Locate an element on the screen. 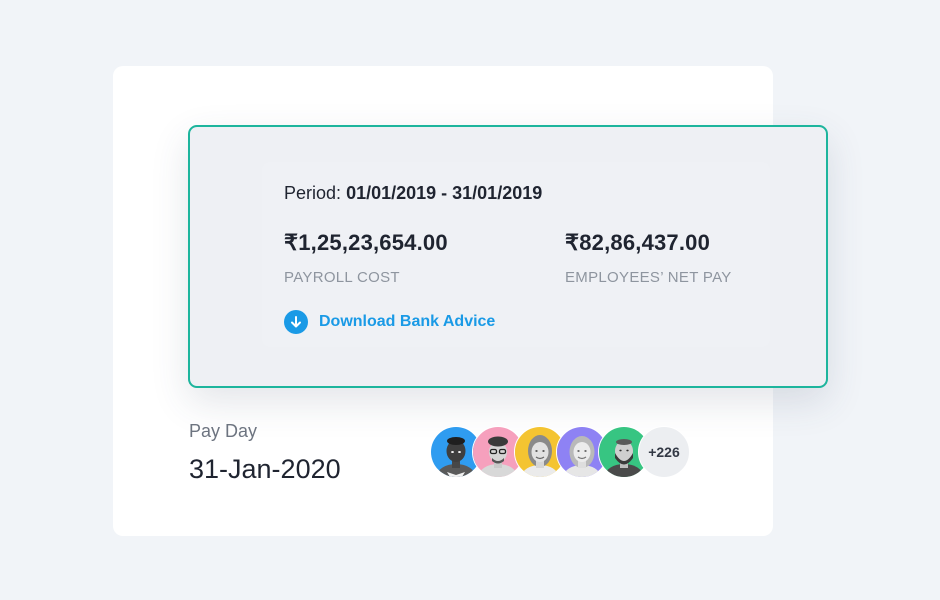  net-pay-amount: ₹82,86,437.00 is located at coordinates (638, 242).